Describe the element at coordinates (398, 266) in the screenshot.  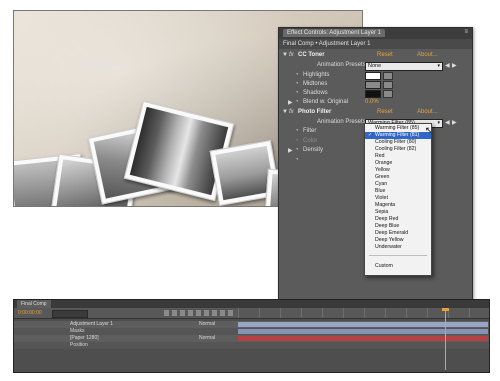
I see `menu-item: Custom` at that location.